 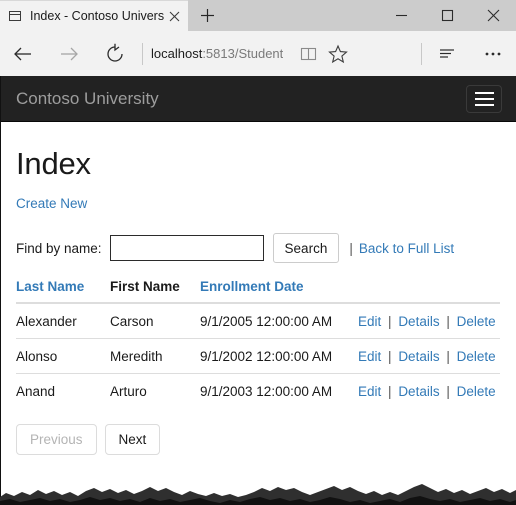 What do you see at coordinates (155, 291) in the screenshot?
I see `column-header-first-name: First Name` at bounding box center [155, 291].